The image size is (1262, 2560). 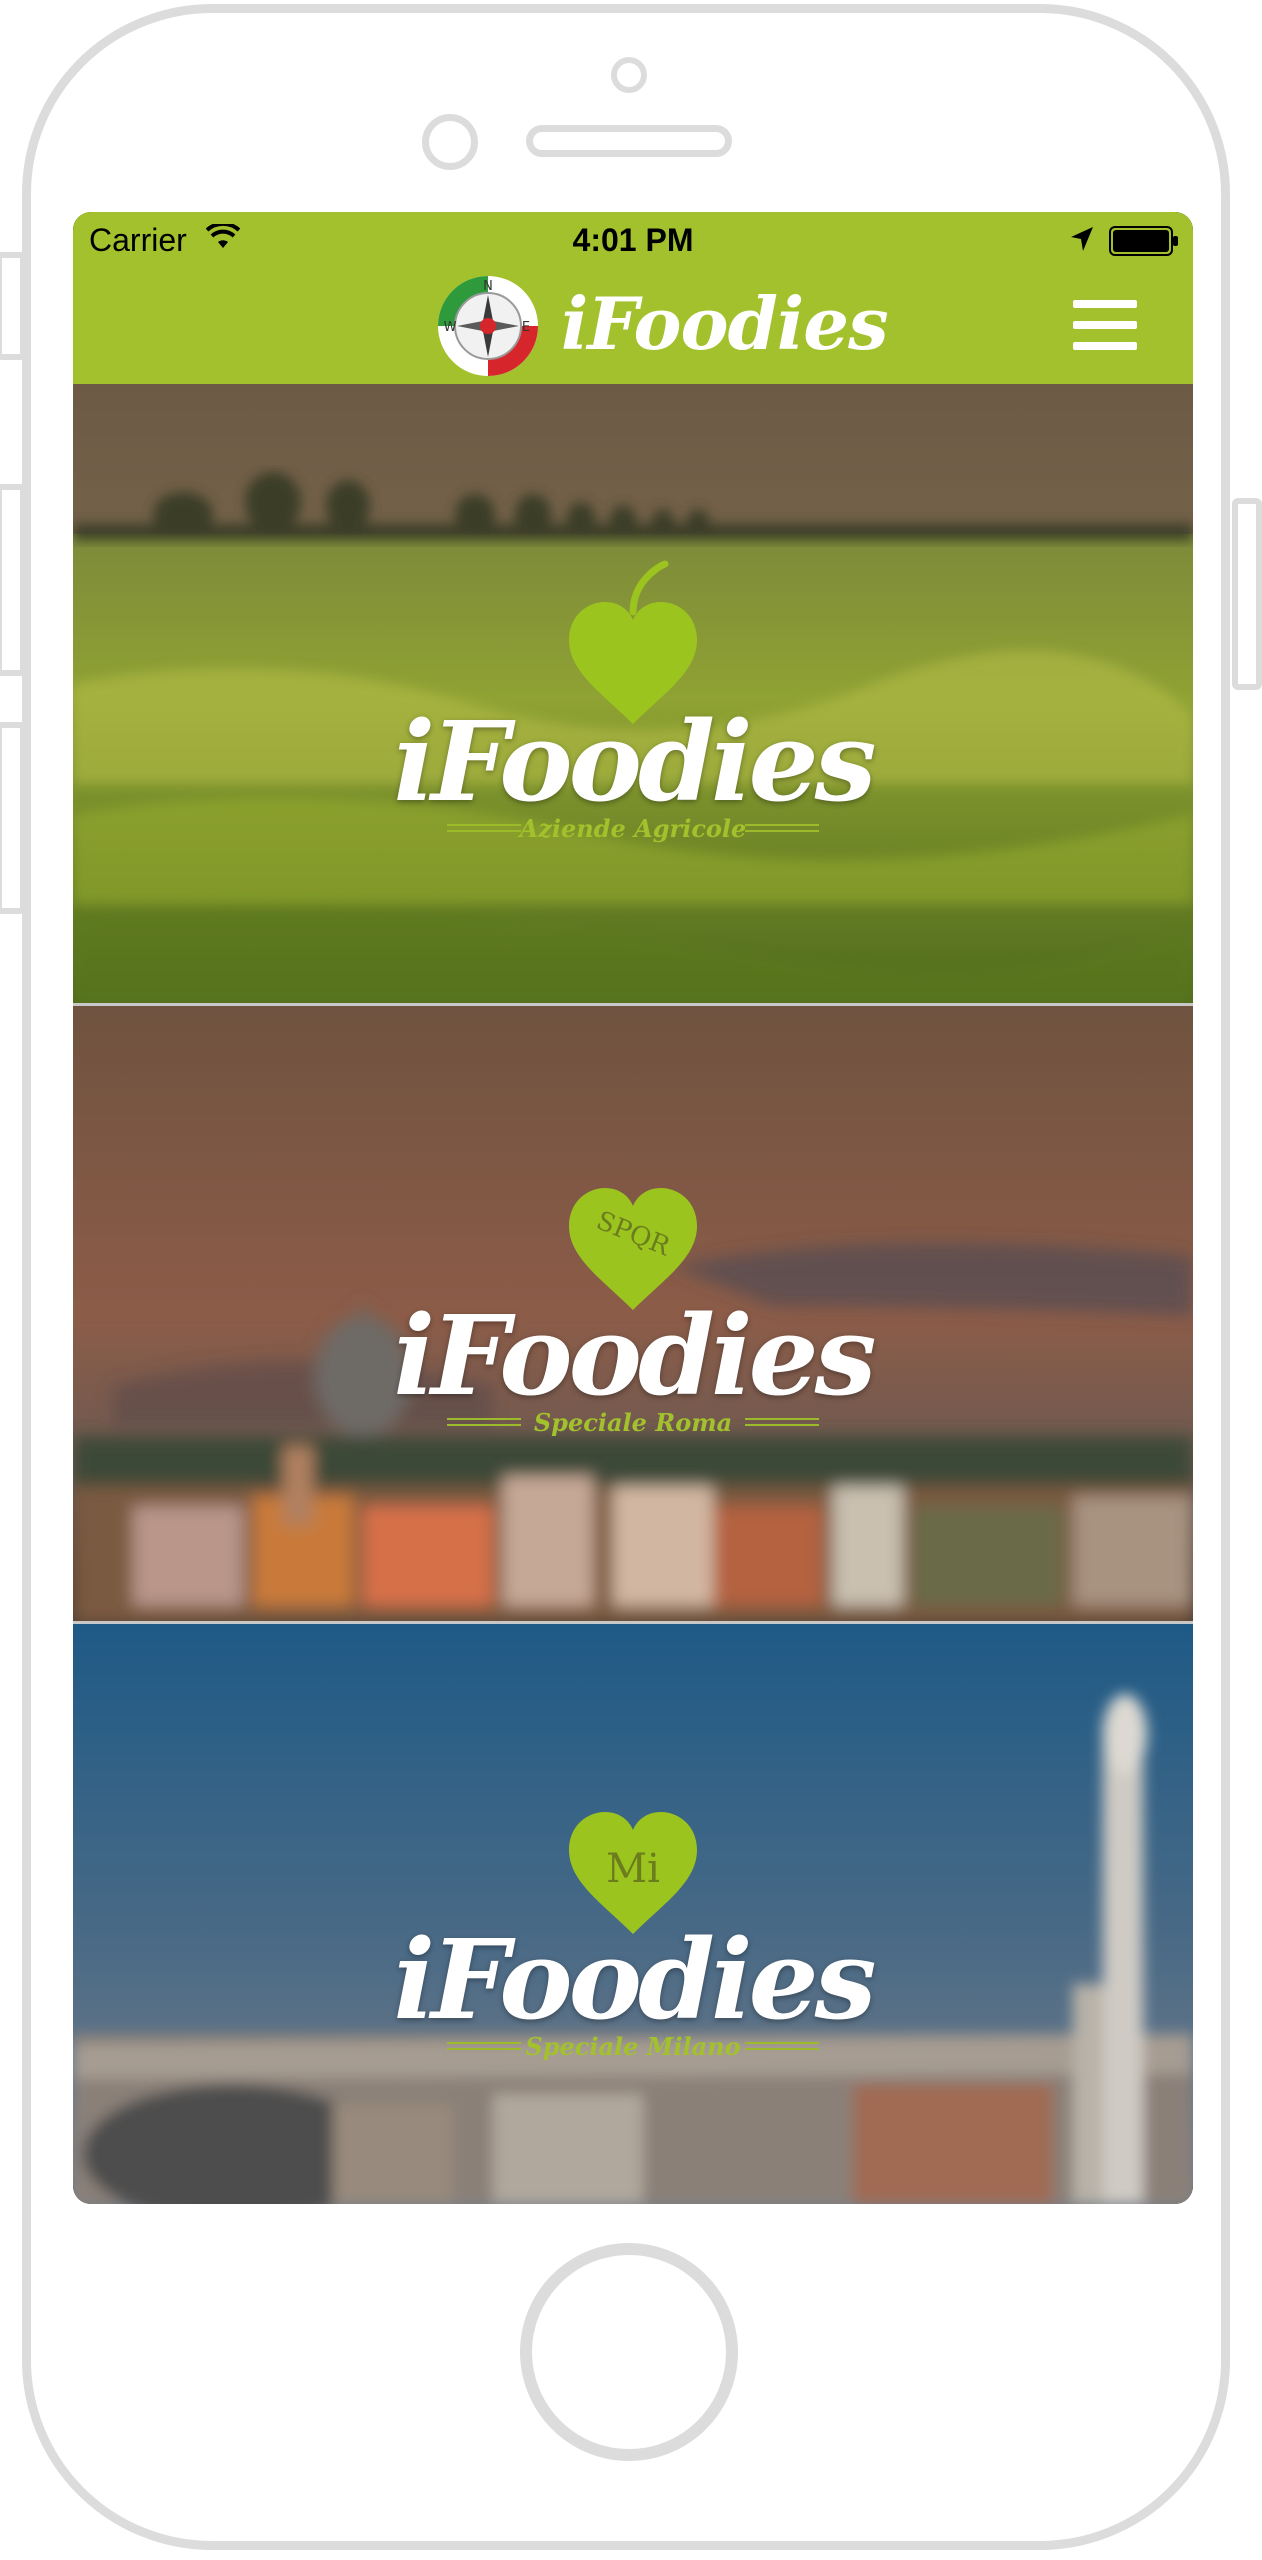 What do you see at coordinates (1082, 239) in the screenshot?
I see `location-arrow-icon` at bounding box center [1082, 239].